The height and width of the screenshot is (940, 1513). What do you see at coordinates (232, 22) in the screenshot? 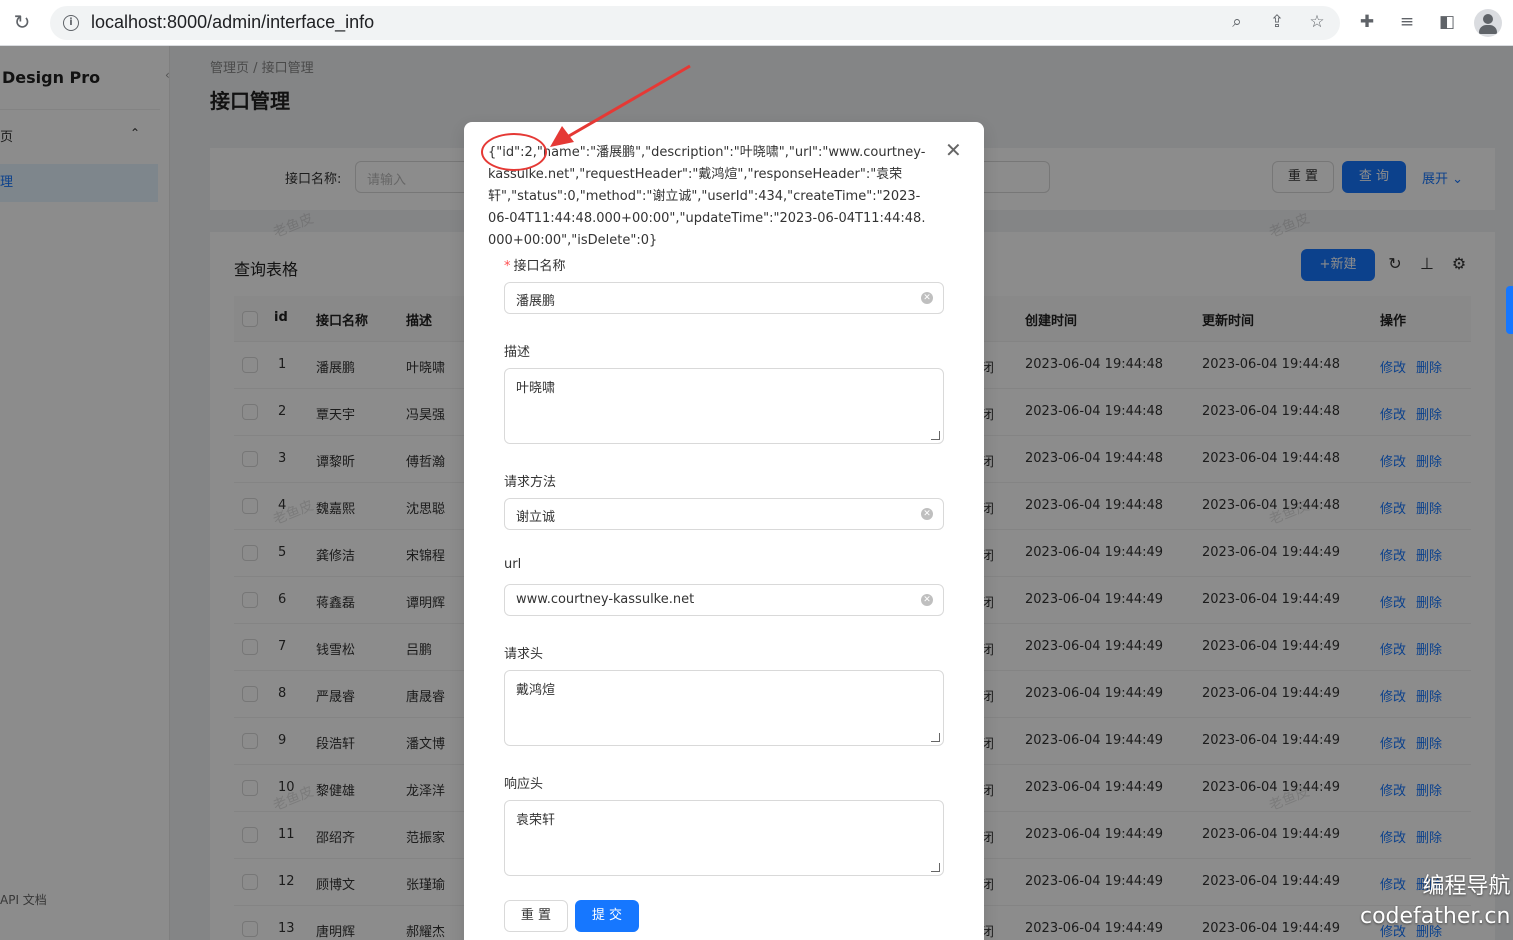
I see `url-text: localhost:8000/admin/interface_info` at bounding box center [232, 22].